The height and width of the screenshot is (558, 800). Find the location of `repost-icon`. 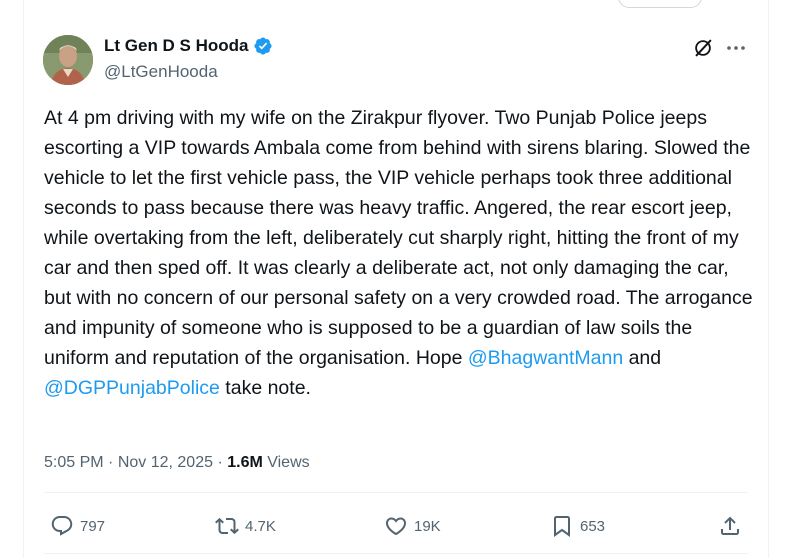

repost-icon is located at coordinates (227, 526).